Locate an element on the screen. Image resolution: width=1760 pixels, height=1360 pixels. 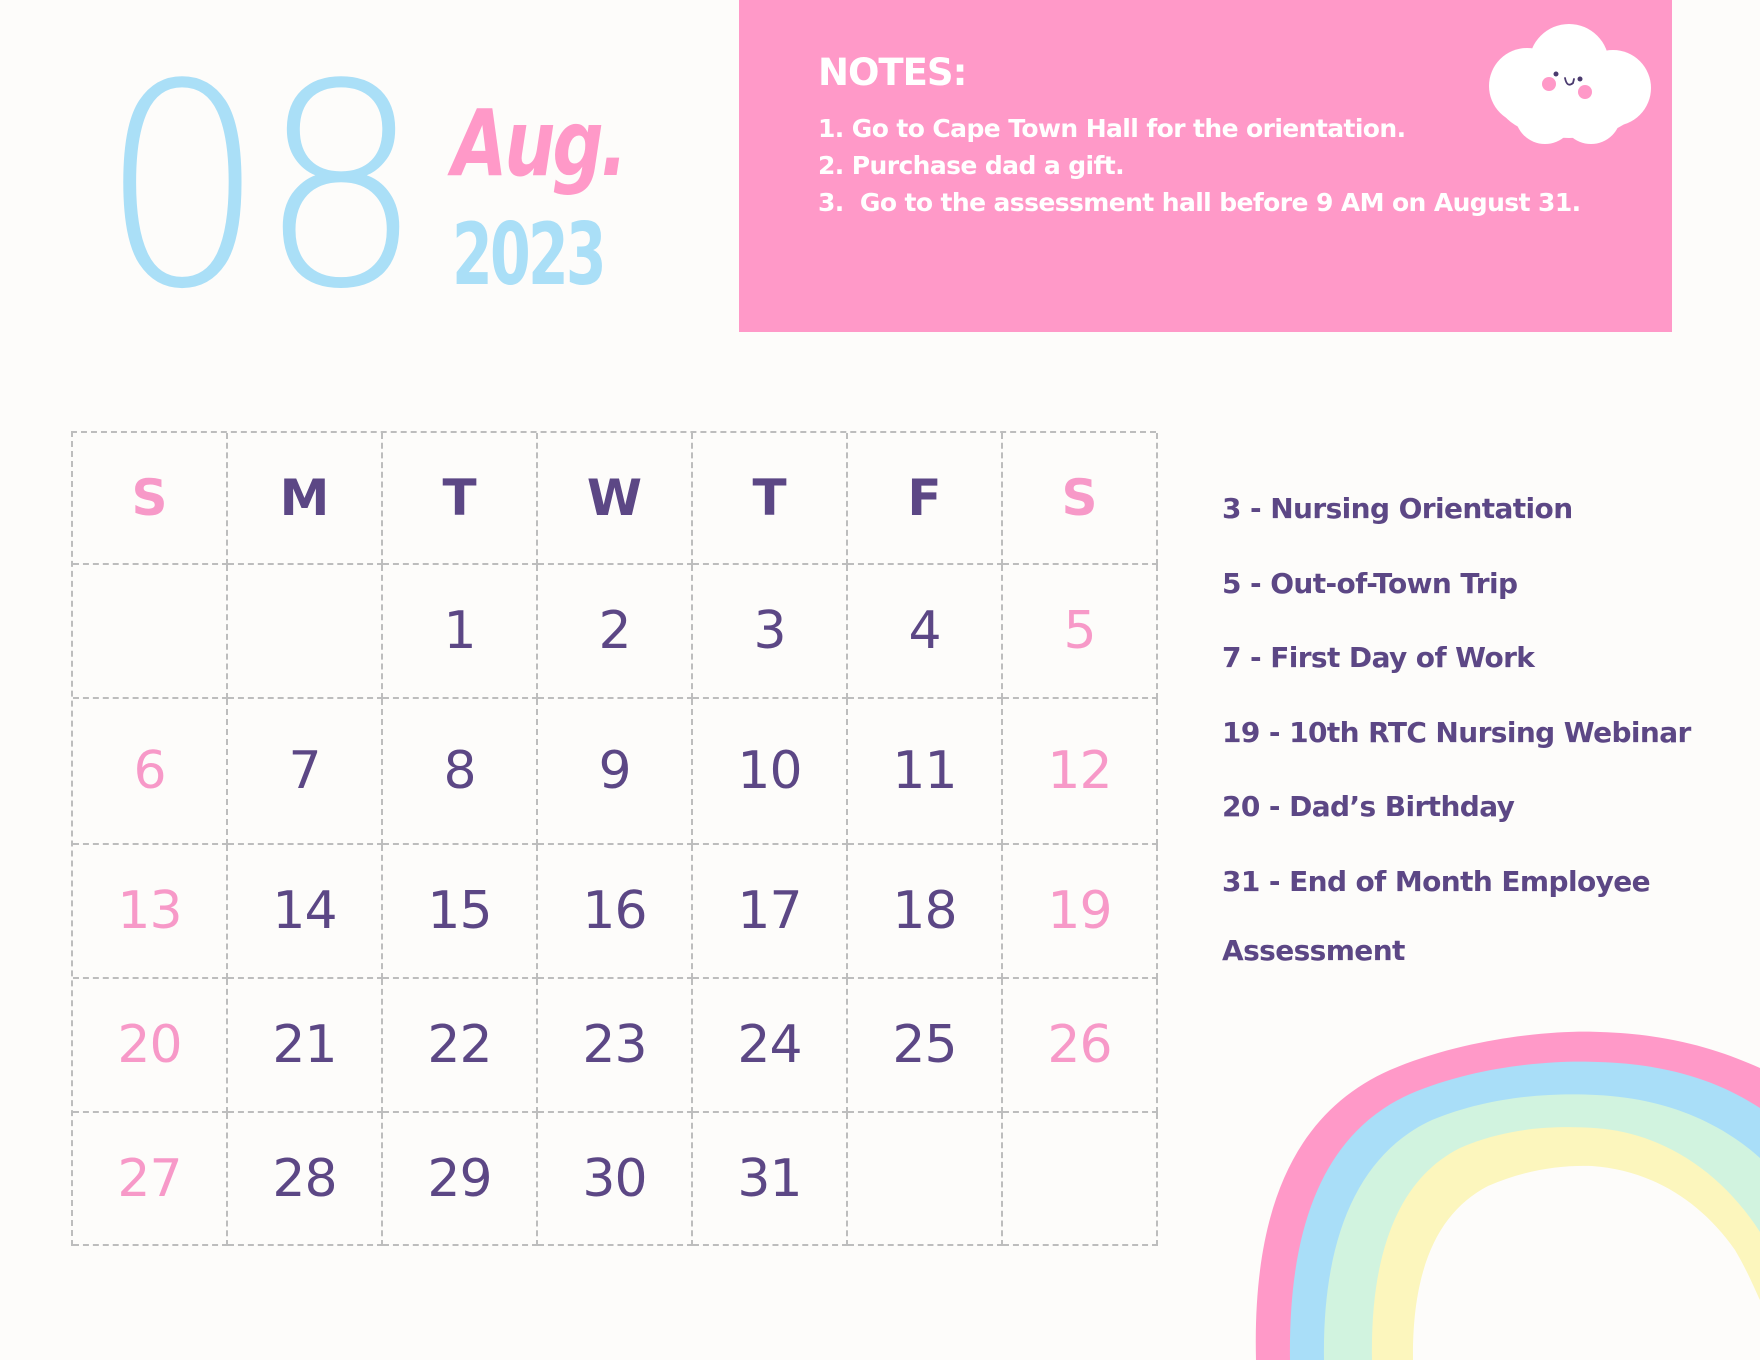
day-cell: 24 is located at coordinates (770, 1046).